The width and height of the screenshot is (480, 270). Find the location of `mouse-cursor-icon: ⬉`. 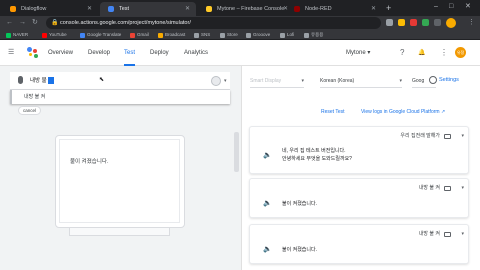

mouse-cursor-icon: ⬉ is located at coordinates (102, 80).